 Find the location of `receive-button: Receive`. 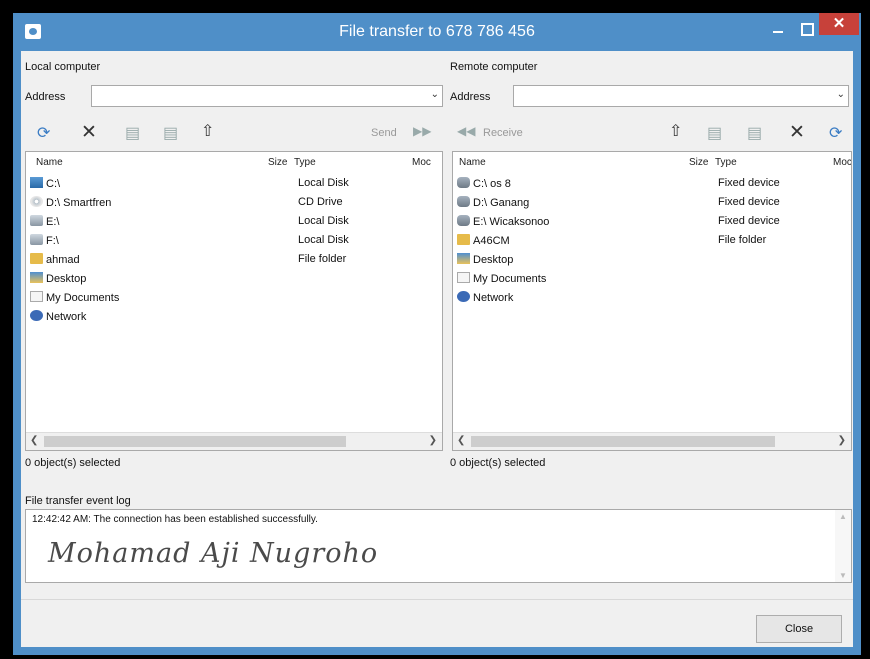

receive-button: Receive is located at coordinates (503, 133).